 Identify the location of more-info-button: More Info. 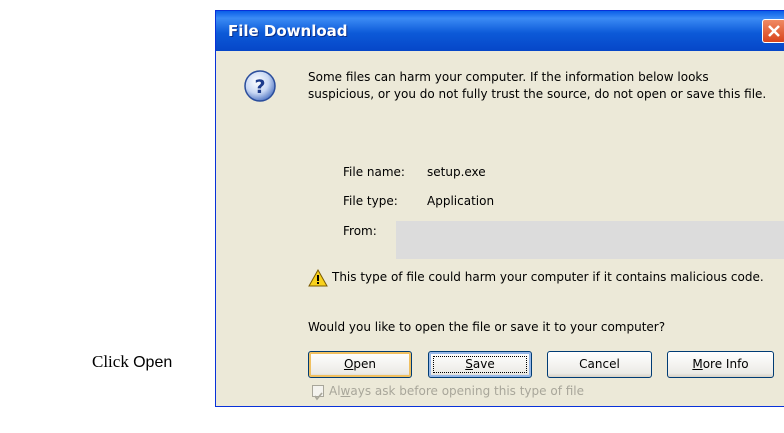
(720, 364).